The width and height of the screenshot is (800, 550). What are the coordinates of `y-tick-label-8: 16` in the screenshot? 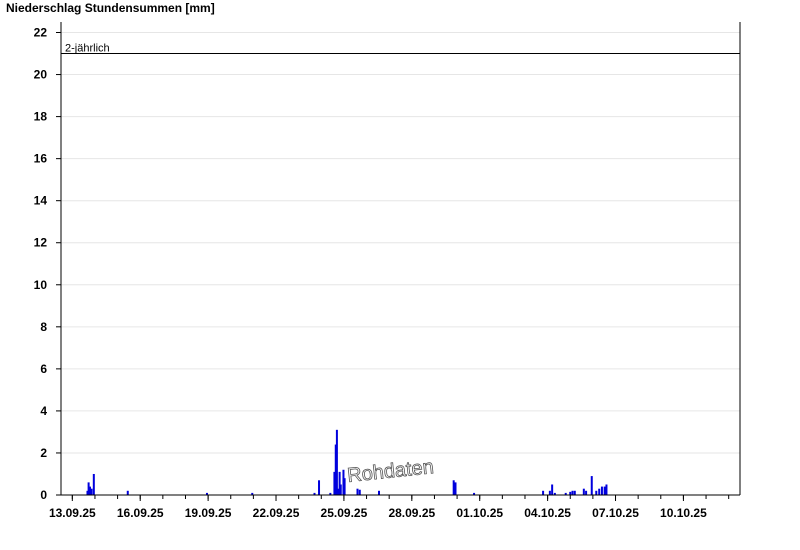 It's located at (41, 159).